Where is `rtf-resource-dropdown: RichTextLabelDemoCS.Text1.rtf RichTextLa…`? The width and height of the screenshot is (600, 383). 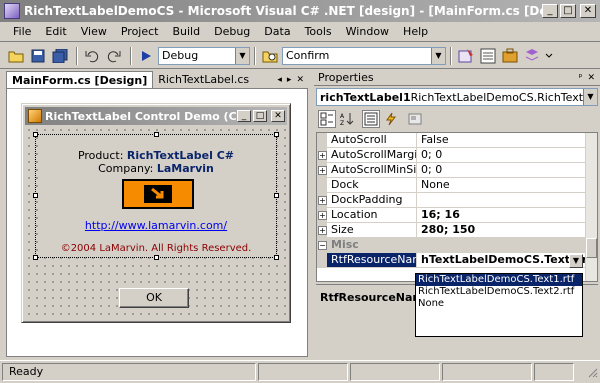
rtf-resource-dropdown: RichTextLabelDemoCS.Text1.rtf RichTextLa… is located at coordinates (499, 305).